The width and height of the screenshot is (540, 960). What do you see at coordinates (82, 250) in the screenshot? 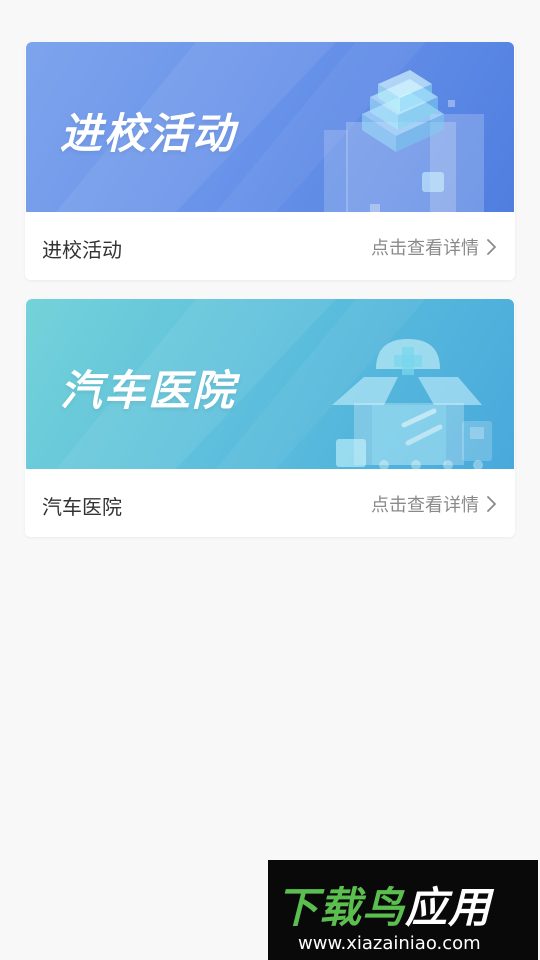
I see `card-title: 进校活动` at bounding box center [82, 250].